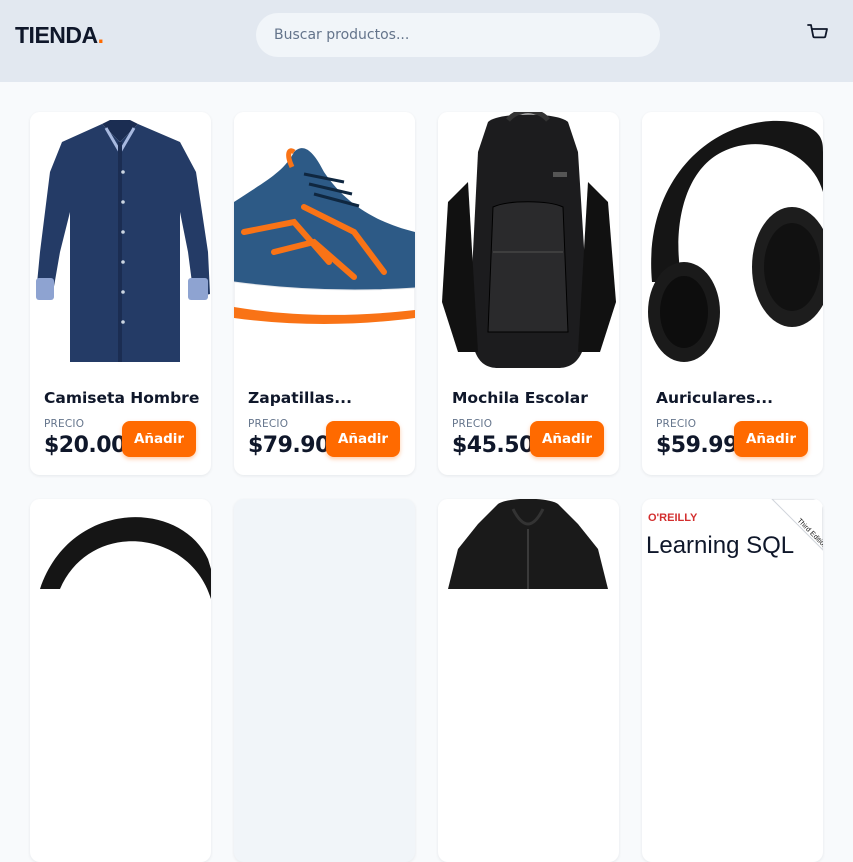 The image size is (853, 862). I want to click on product-image-shoe, so click(324, 243).